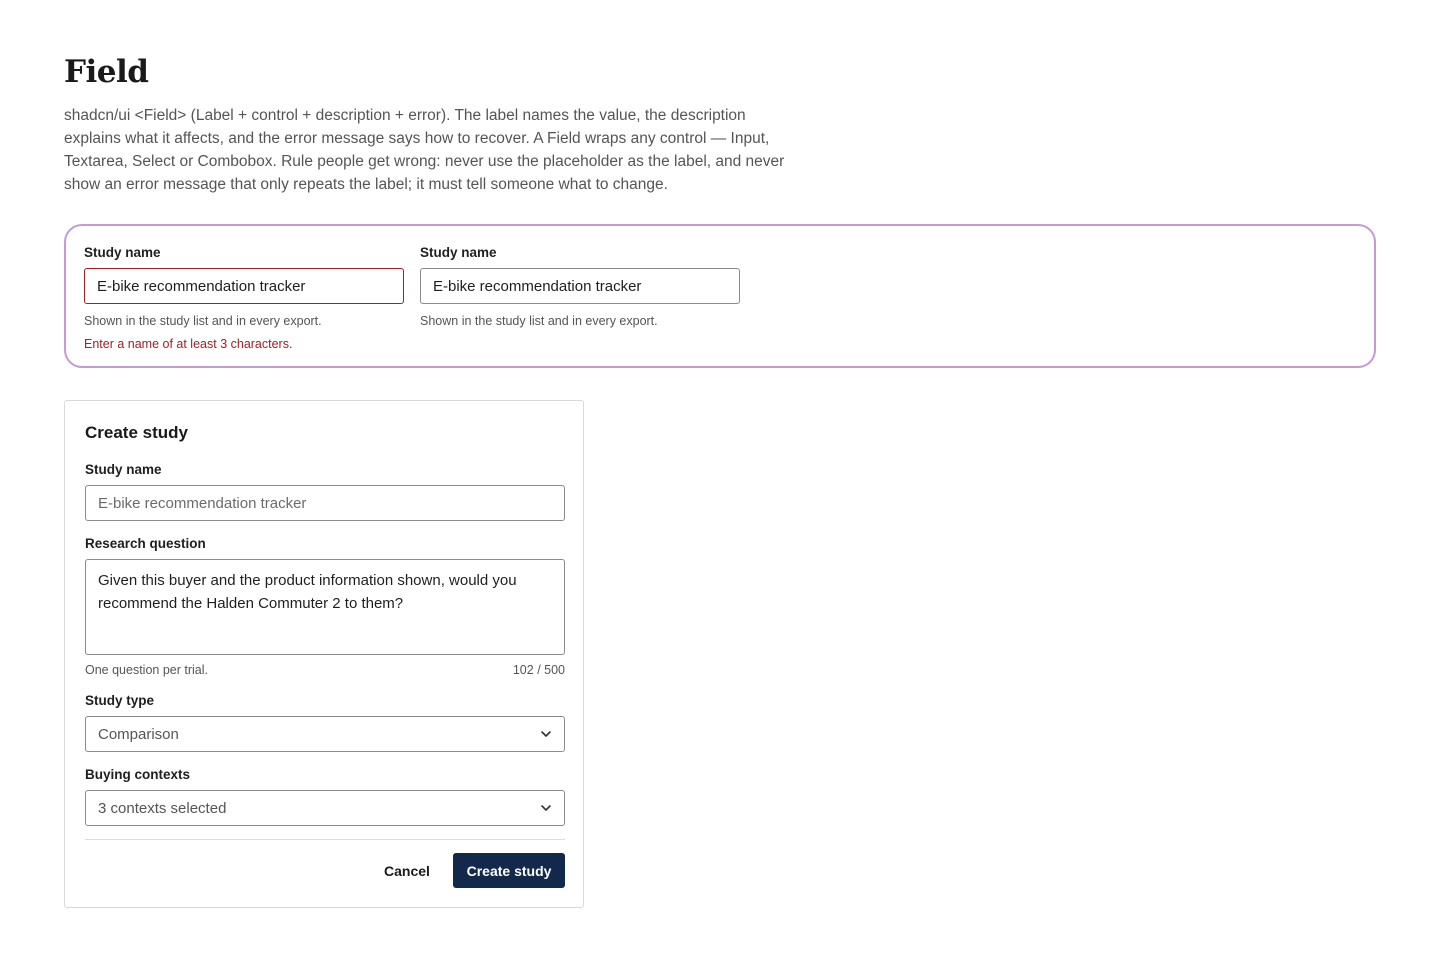 This screenshot has height=972, width=1440. What do you see at coordinates (509, 870) in the screenshot?
I see `create-study-button: Create study` at bounding box center [509, 870].